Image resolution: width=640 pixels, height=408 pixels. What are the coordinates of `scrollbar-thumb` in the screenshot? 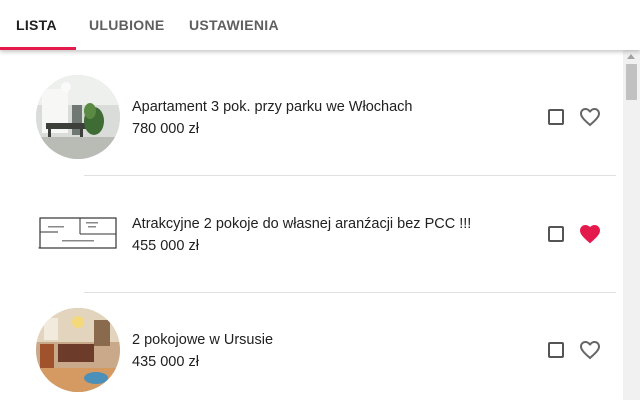 It's located at (631, 82).